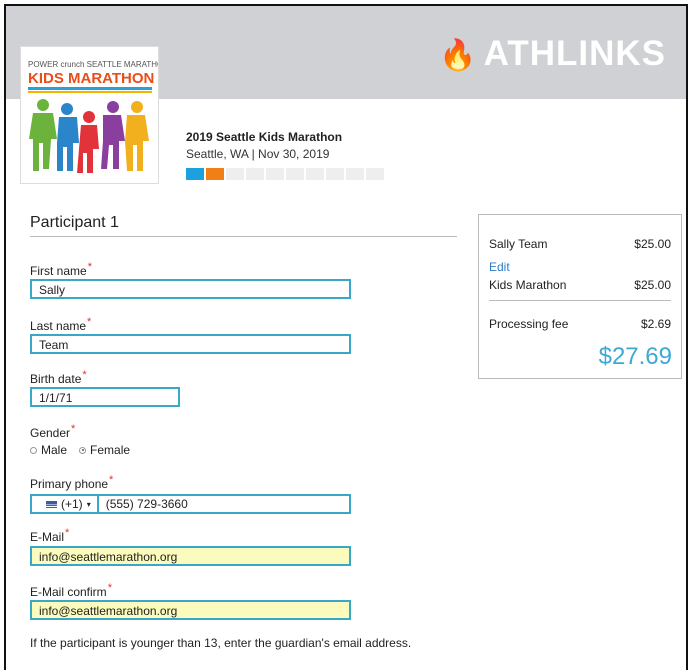 This screenshot has height=672, width=693. What do you see at coordinates (93, 64) in the screenshot?
I see `logo-top-text: POWER crunch SEATTLE MARATHON` at bounding box center [93, 64].